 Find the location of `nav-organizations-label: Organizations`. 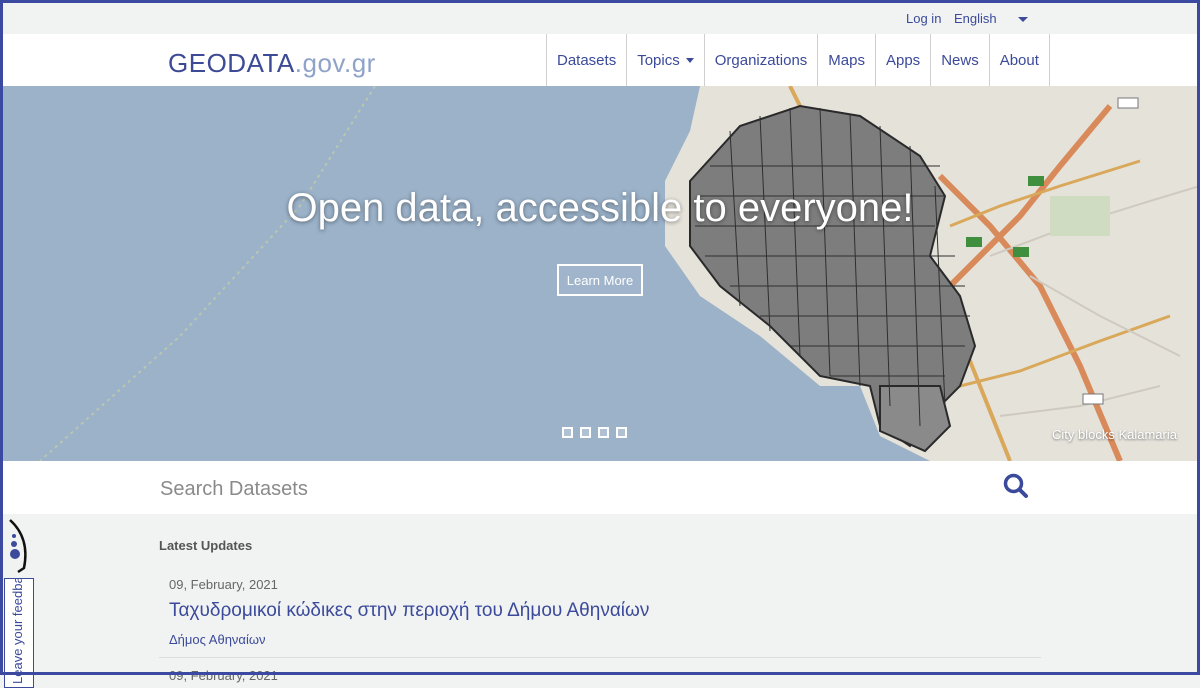

nav-organizations-label: Organizations is located at coordinates (761, 60).